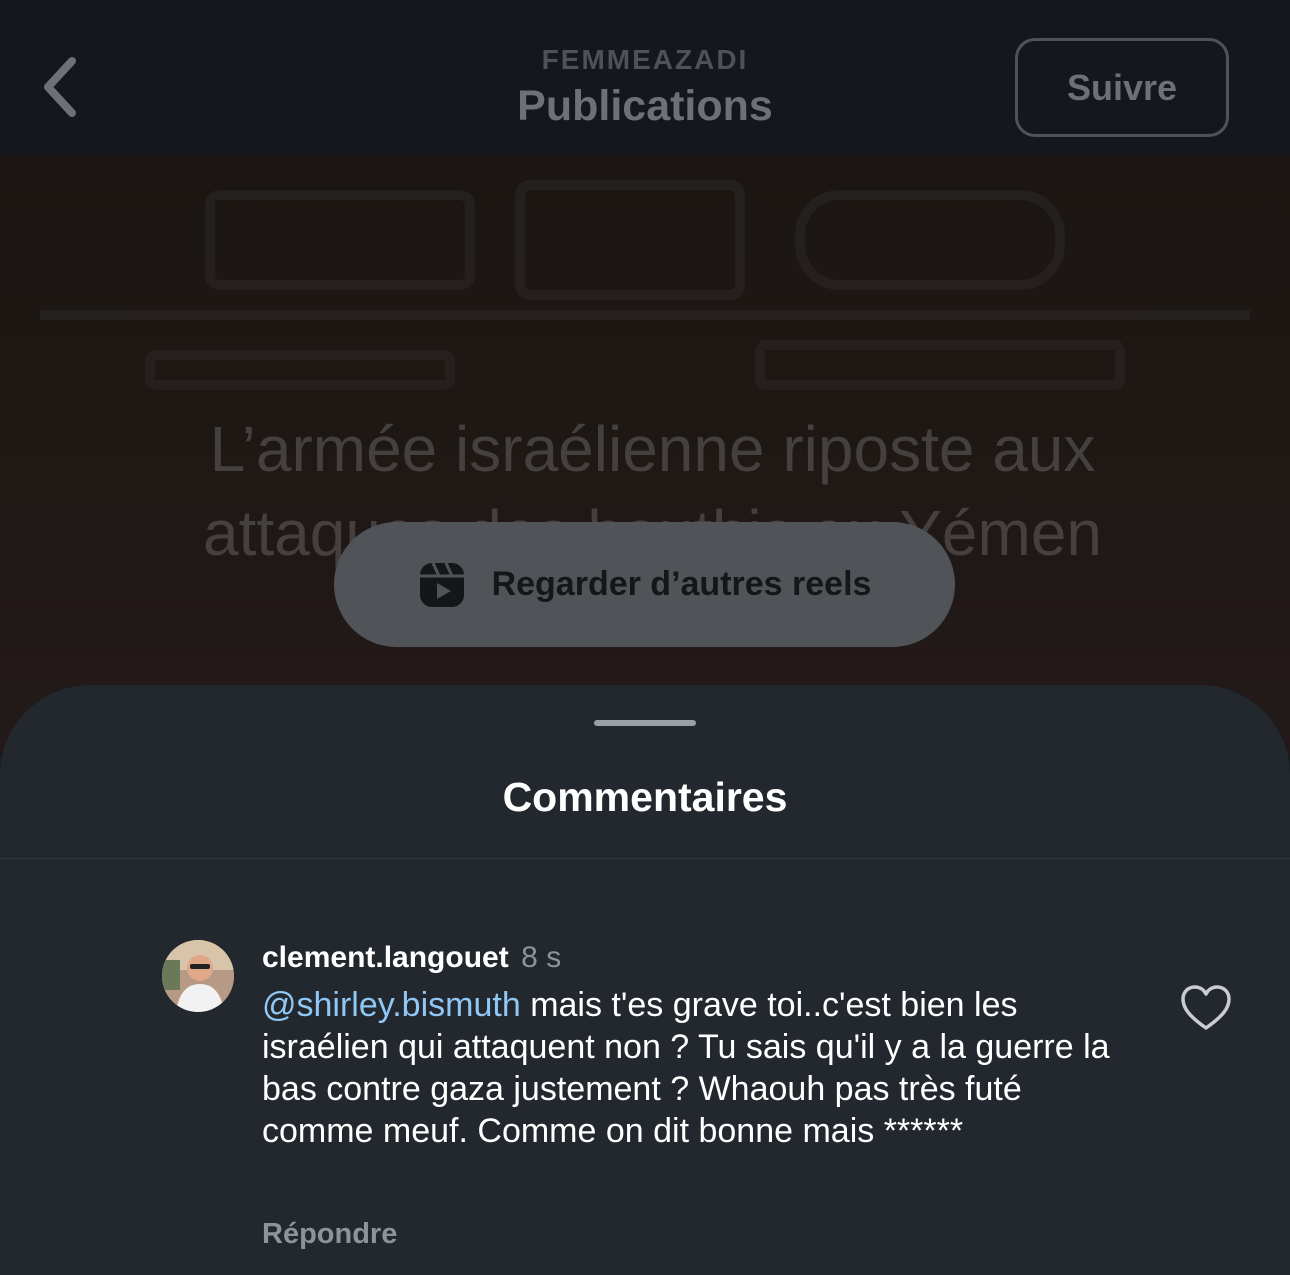 The image size is (1290, 1275). Describe the element at coordinates (645, 77) in the screenshot. I see `top-navigation-bar: FEMMEAZADI Publications Suivre` at that location.